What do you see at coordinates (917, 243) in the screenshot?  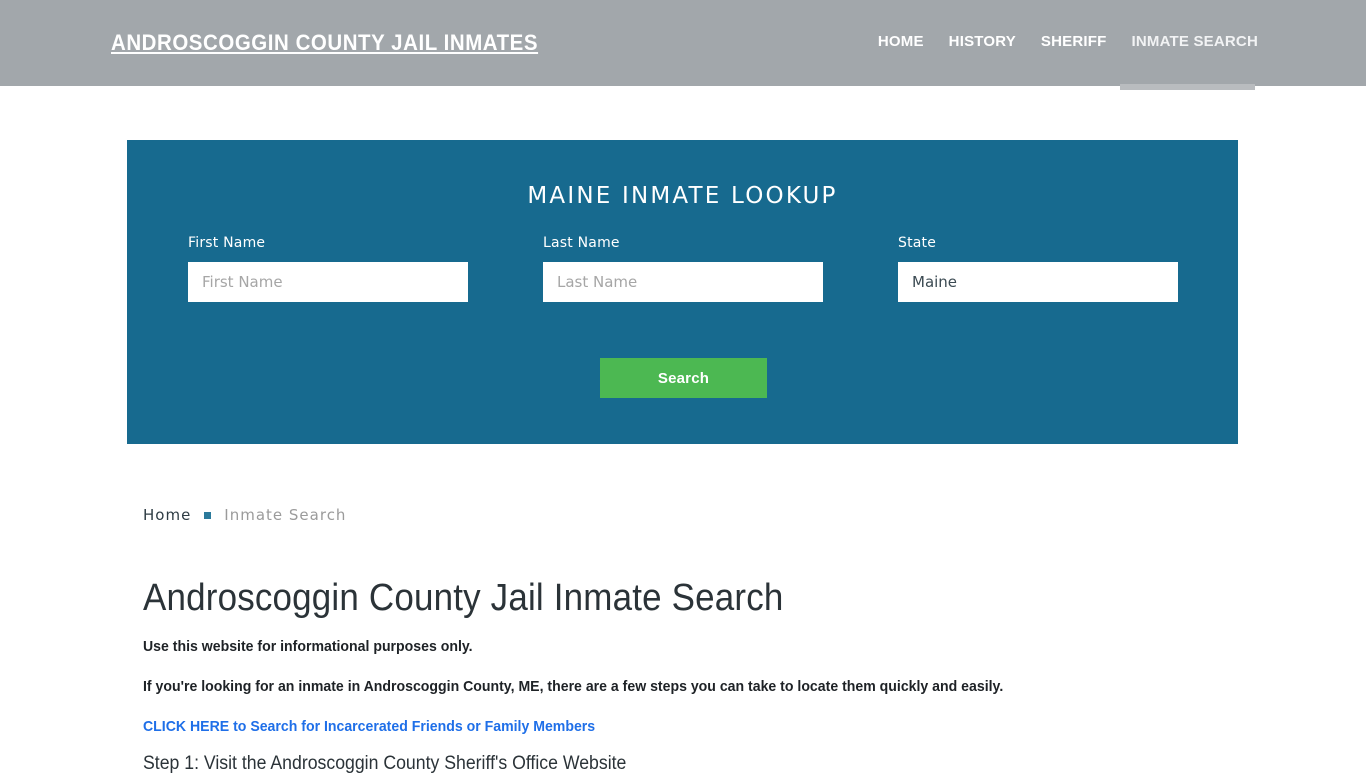 I see `state-label: State` at bounding box center [917, 243].